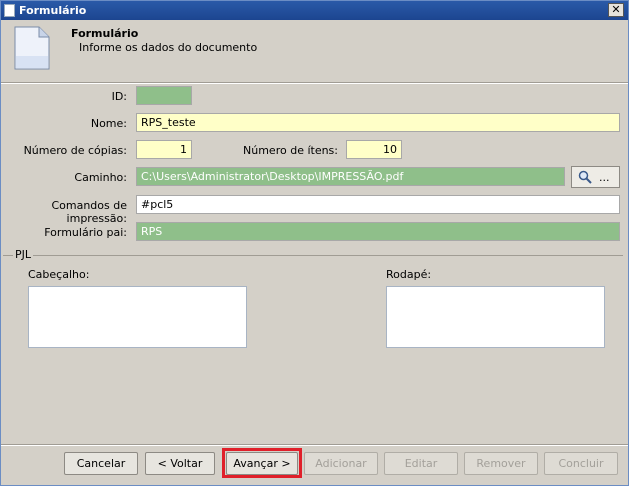 This screenshot has height=486, width=629. What do you see at coordinates (101, 463) in the screenshot?
I see `cancelar-button: Cancelar` at bounding box center [101, 463].